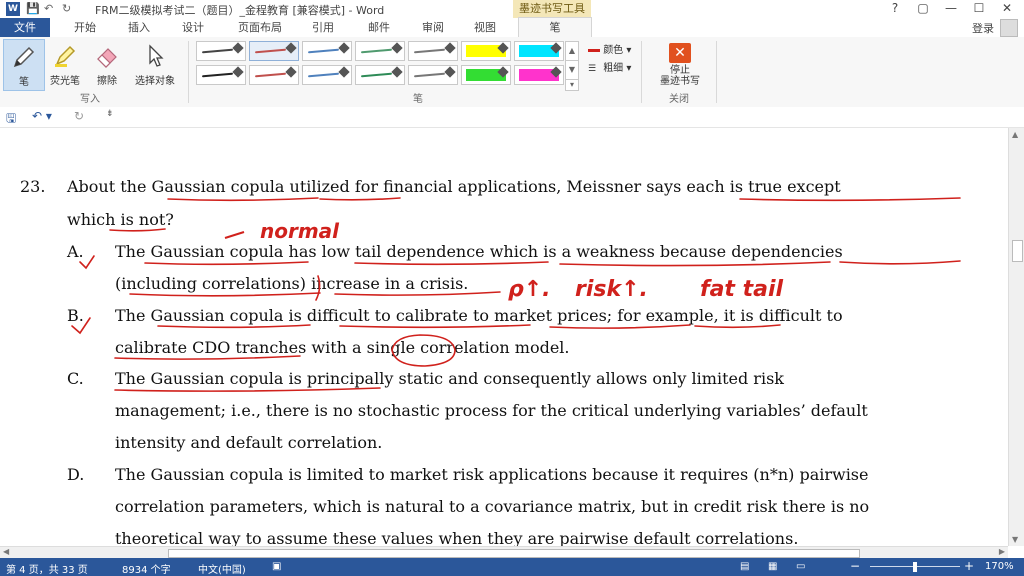 The image size is (1024, 576). I want to click on ink-risk-up-note: risk↑., so click(611, 289).